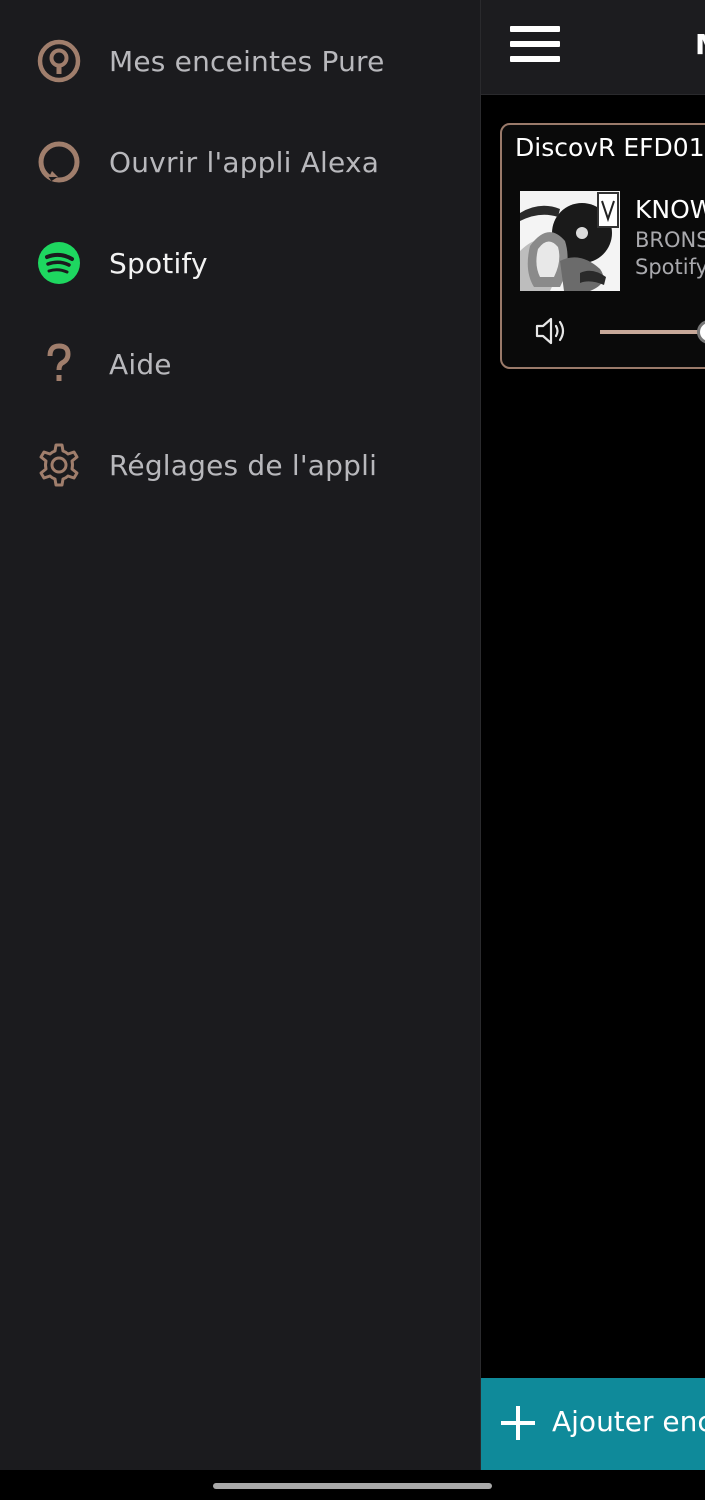 Image resolution: width=705 pixels, height=1500 pixels. I want to click on album-art, so click(570, 241).